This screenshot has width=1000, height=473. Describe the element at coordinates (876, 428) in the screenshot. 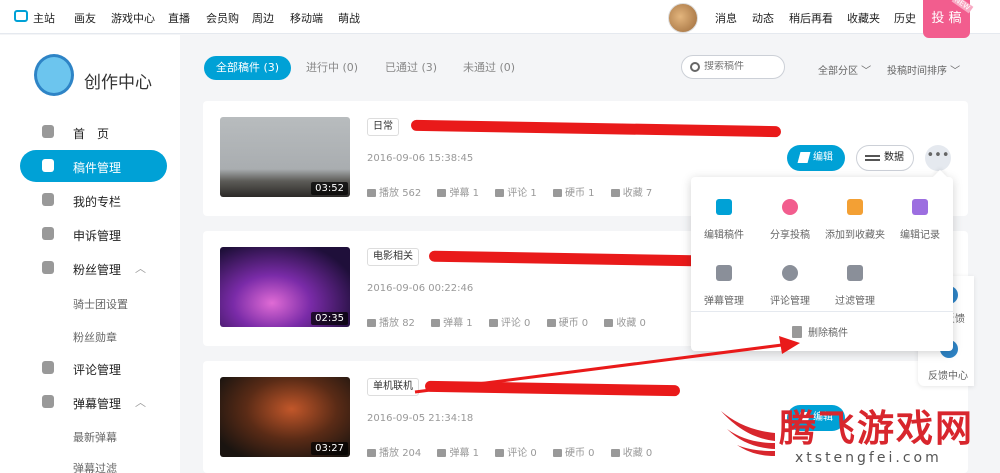

I see `watermark-text: 腾飞游戏网` at that location.